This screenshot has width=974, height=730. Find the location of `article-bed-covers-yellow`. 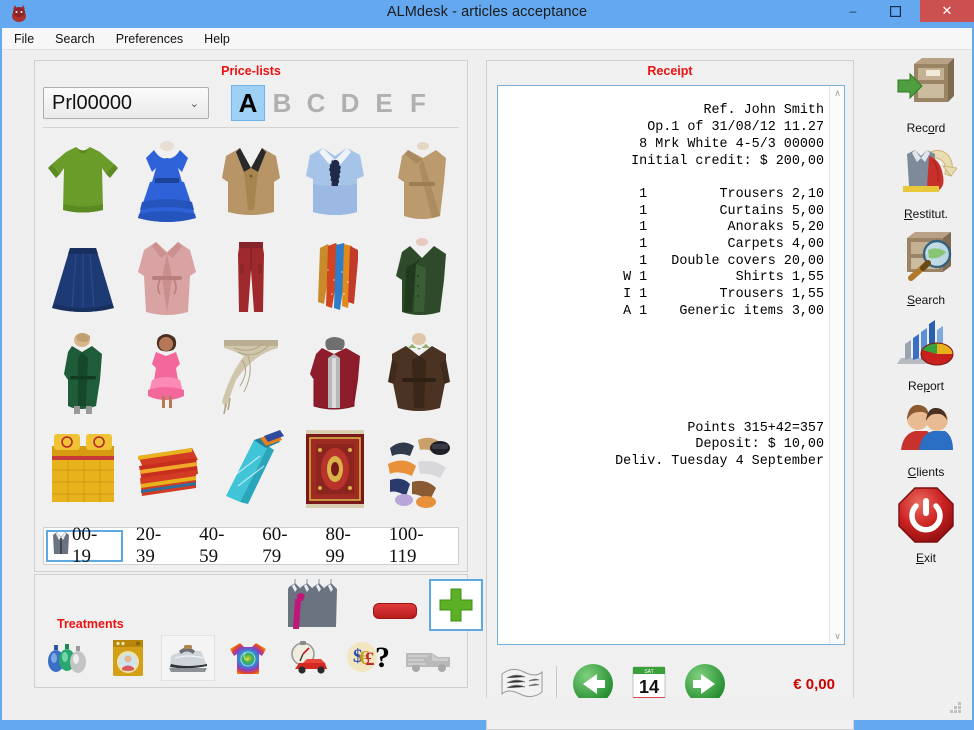

article-bed-covers-yellow is located at coordinates (83, 469).